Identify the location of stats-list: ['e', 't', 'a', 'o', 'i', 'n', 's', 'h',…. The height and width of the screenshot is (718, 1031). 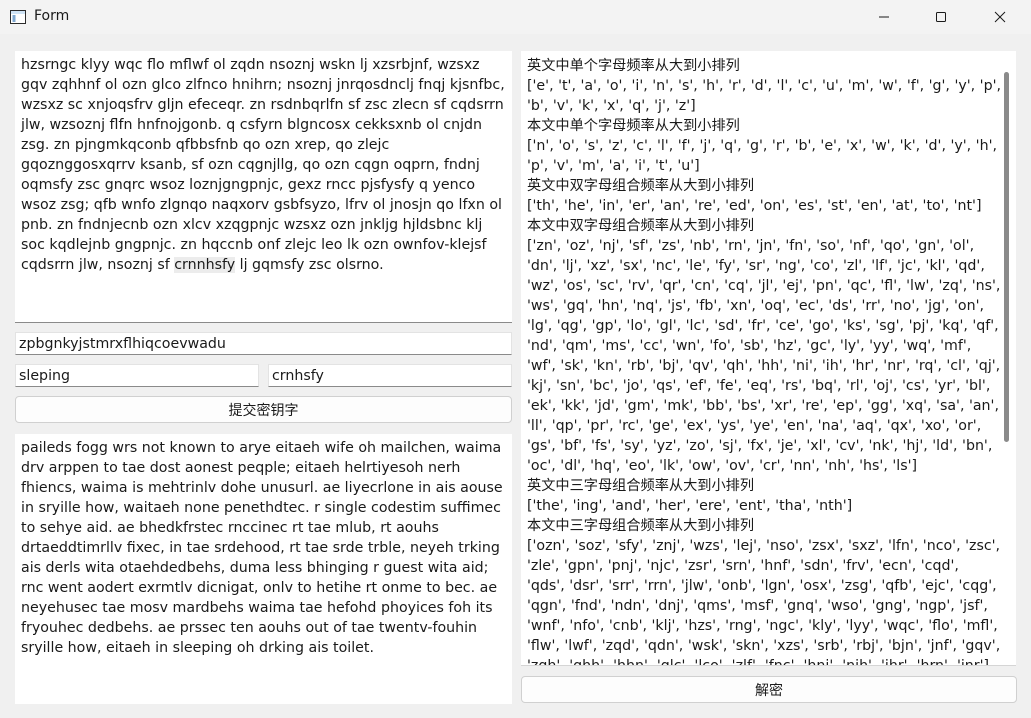
(764, 96).